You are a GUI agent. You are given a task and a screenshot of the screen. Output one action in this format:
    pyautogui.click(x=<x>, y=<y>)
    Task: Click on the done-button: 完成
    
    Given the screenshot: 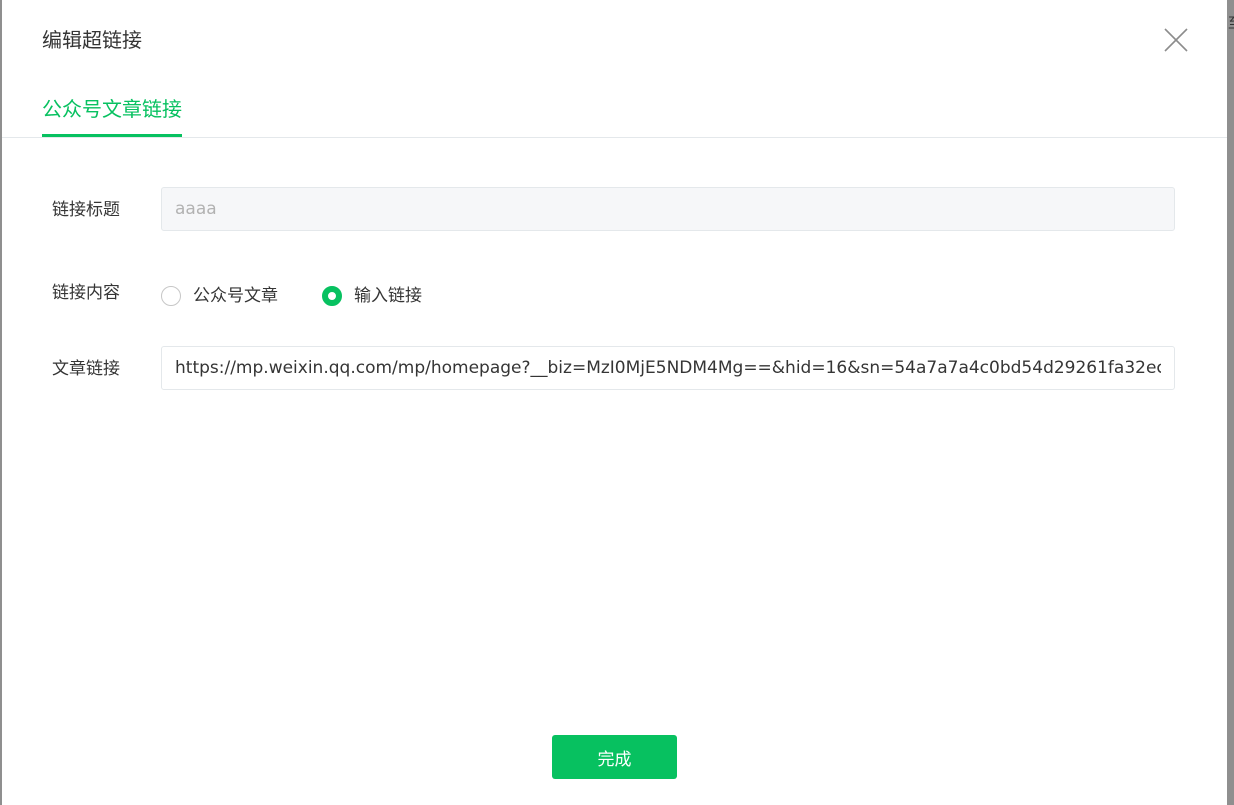 What is the action you would take?
    pyautogui.click(x=614, y=757)
    